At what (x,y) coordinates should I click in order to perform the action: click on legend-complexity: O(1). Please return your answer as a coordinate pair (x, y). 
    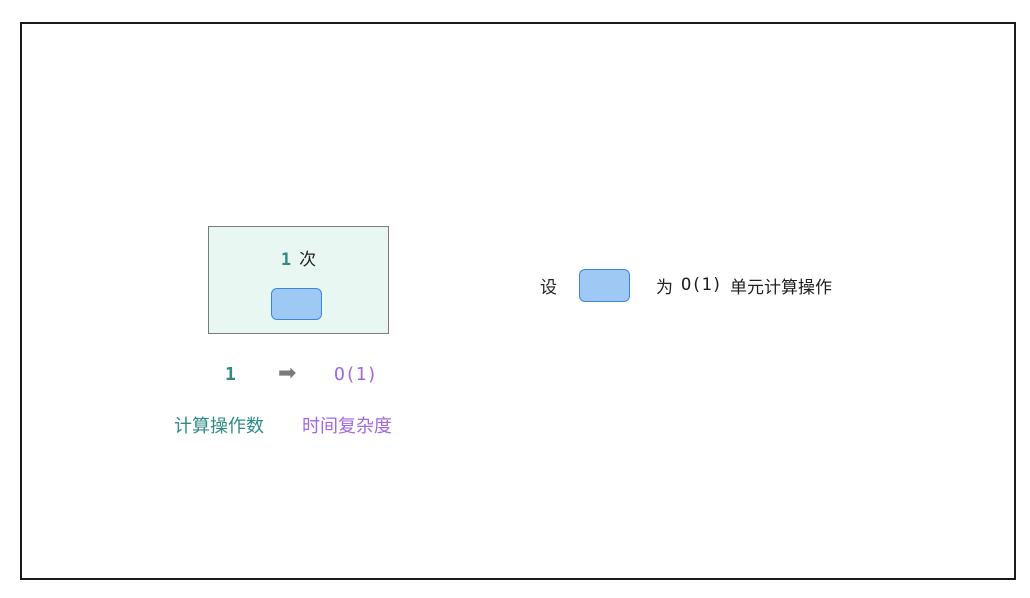
    Looking at the image, I should click on (701, 285).